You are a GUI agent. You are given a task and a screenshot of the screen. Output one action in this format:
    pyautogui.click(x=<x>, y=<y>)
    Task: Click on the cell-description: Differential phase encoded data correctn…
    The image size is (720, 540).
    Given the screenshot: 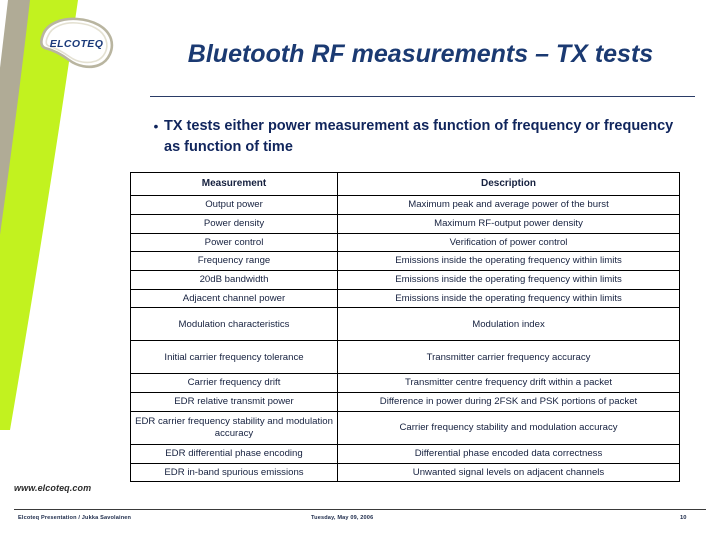 What is the action you would take?
    pyautogui.click(x=508, y=453)
    